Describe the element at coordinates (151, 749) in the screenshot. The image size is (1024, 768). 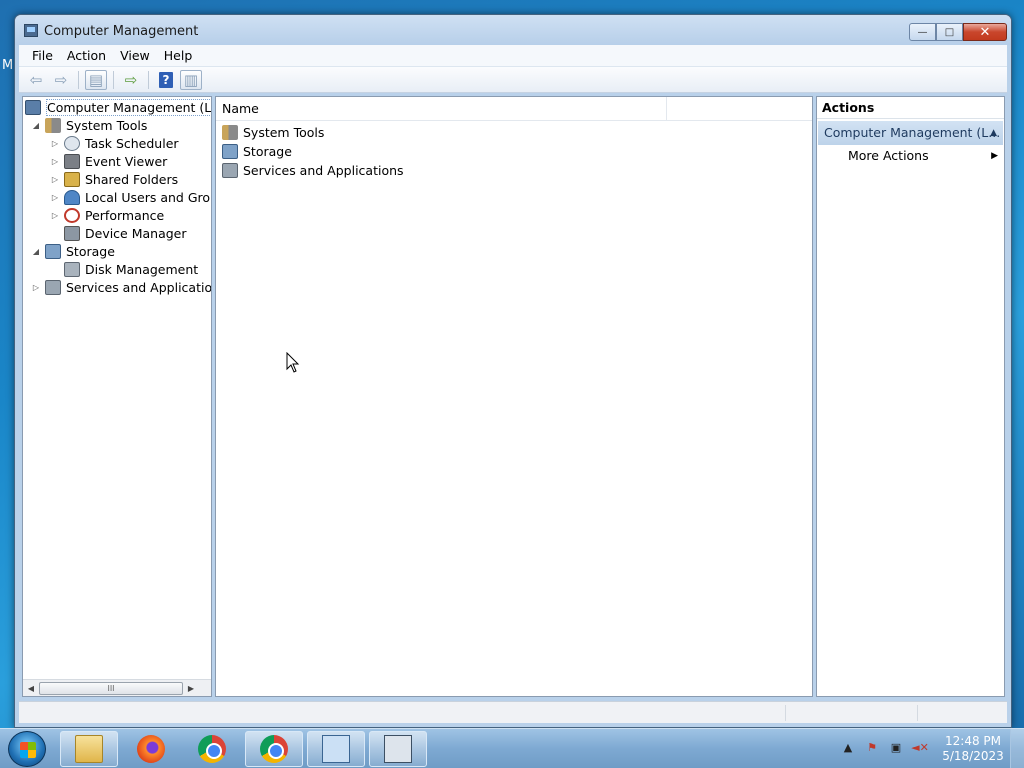
I see `taskbar-firefox` at that location.